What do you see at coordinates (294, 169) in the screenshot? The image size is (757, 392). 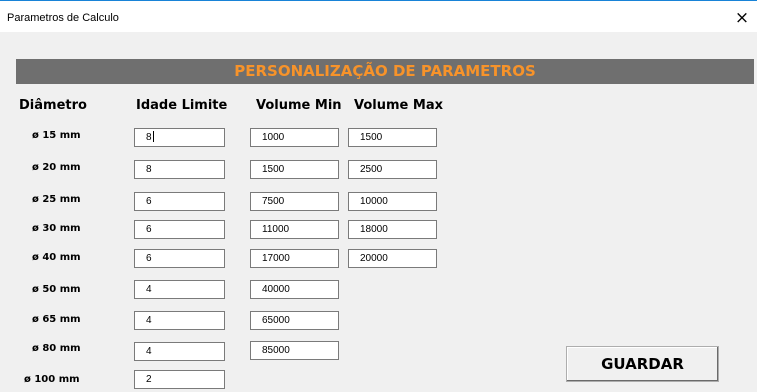 I see `volume-min-input: 1500` at bounding box center [294, 169].